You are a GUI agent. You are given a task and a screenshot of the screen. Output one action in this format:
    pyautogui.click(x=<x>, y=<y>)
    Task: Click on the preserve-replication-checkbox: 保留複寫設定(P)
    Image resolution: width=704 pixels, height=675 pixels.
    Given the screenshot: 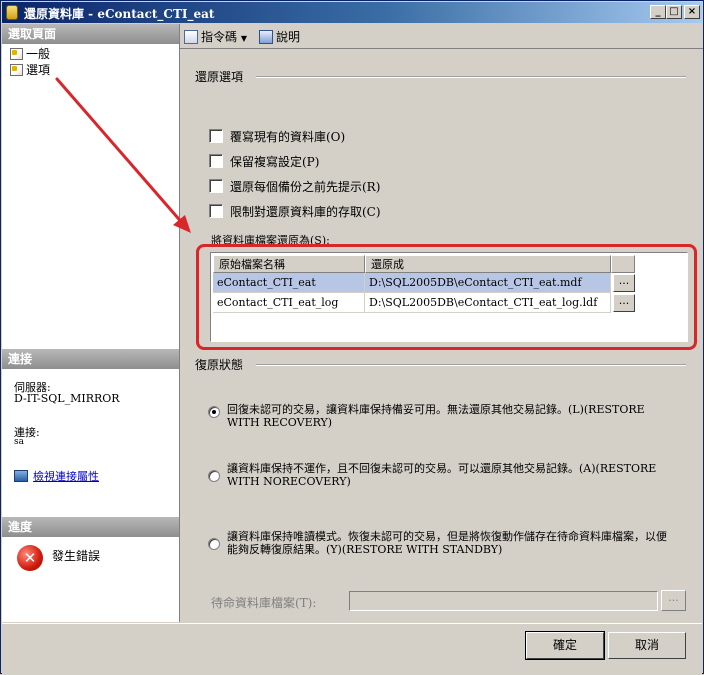 What is the action you would take?
    pyautogui.click(x=264, y=161)
    